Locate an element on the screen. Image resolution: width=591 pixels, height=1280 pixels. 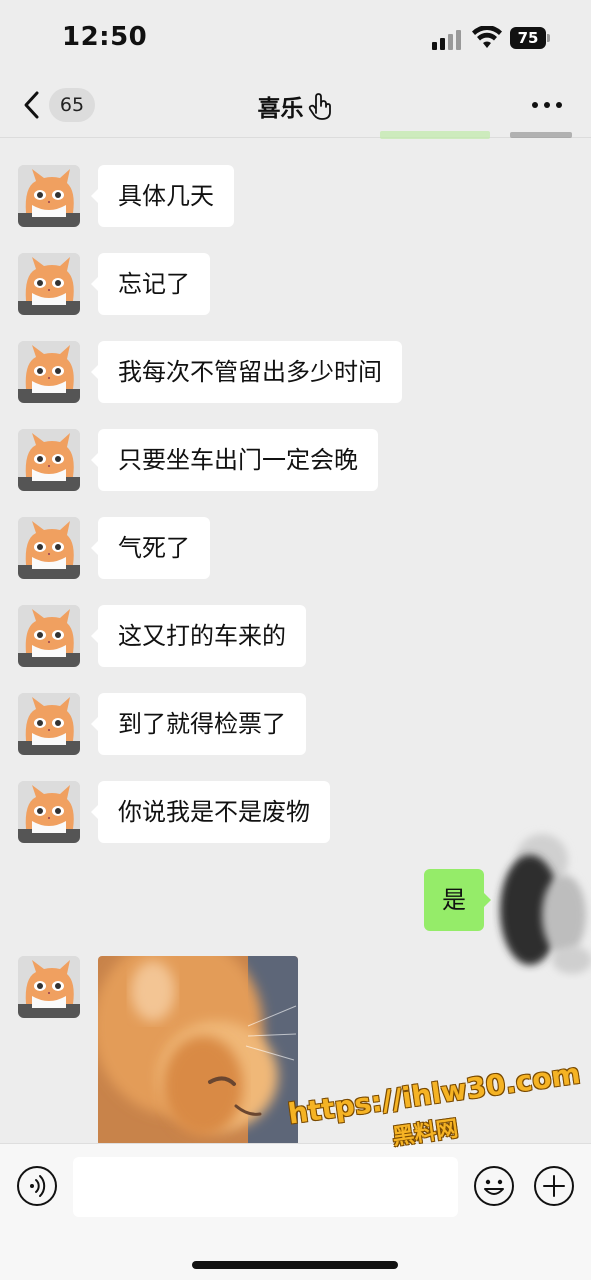
battery-icon: 75 is located at coordinates (530, 38).